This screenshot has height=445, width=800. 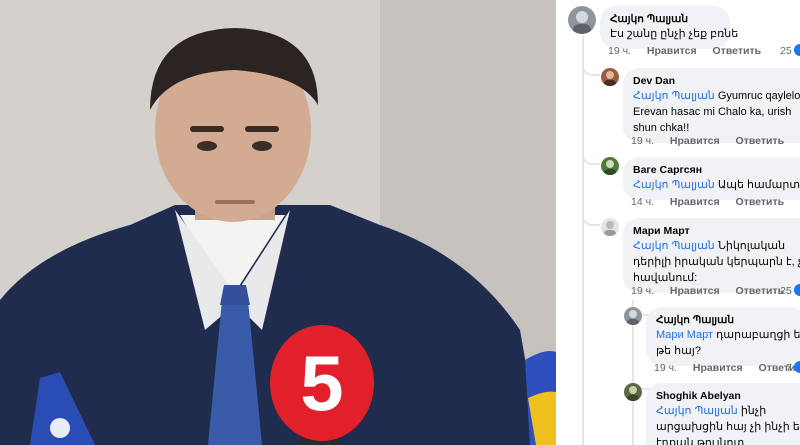 What do you see at coordinates (700, 441) in the screenshot?
I see `comment-text: էդքան թույնոտ` at bounding box center [700, 441].